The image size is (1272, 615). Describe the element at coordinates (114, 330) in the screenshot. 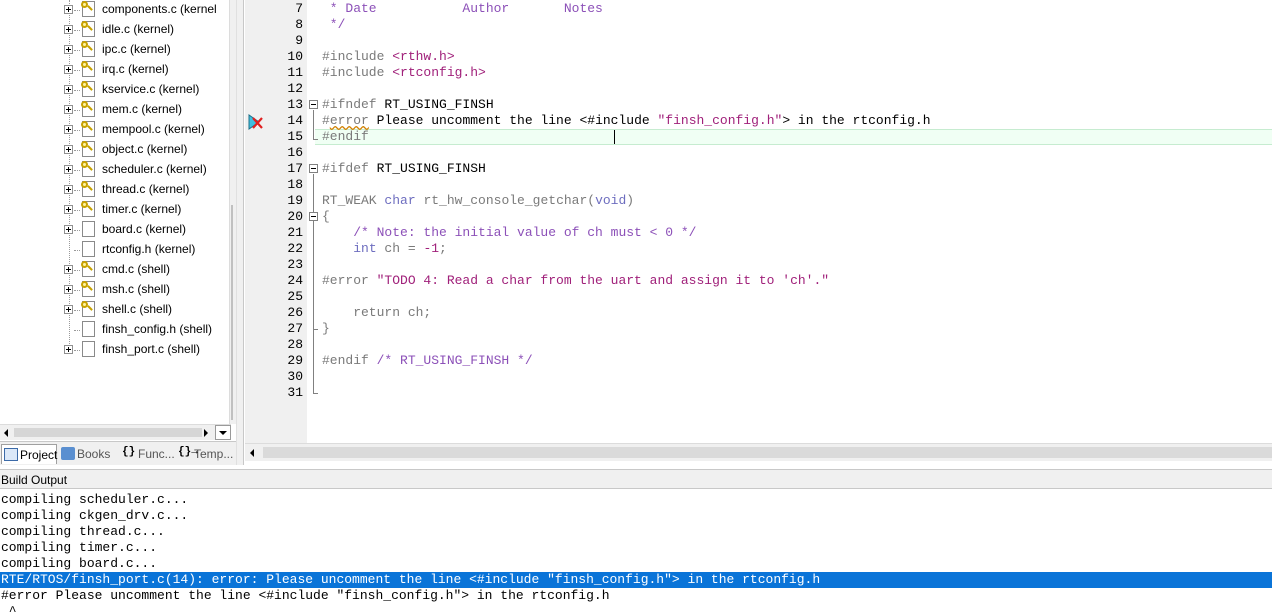

I see `tree-item: finsh_config.h (shell)` at that location.